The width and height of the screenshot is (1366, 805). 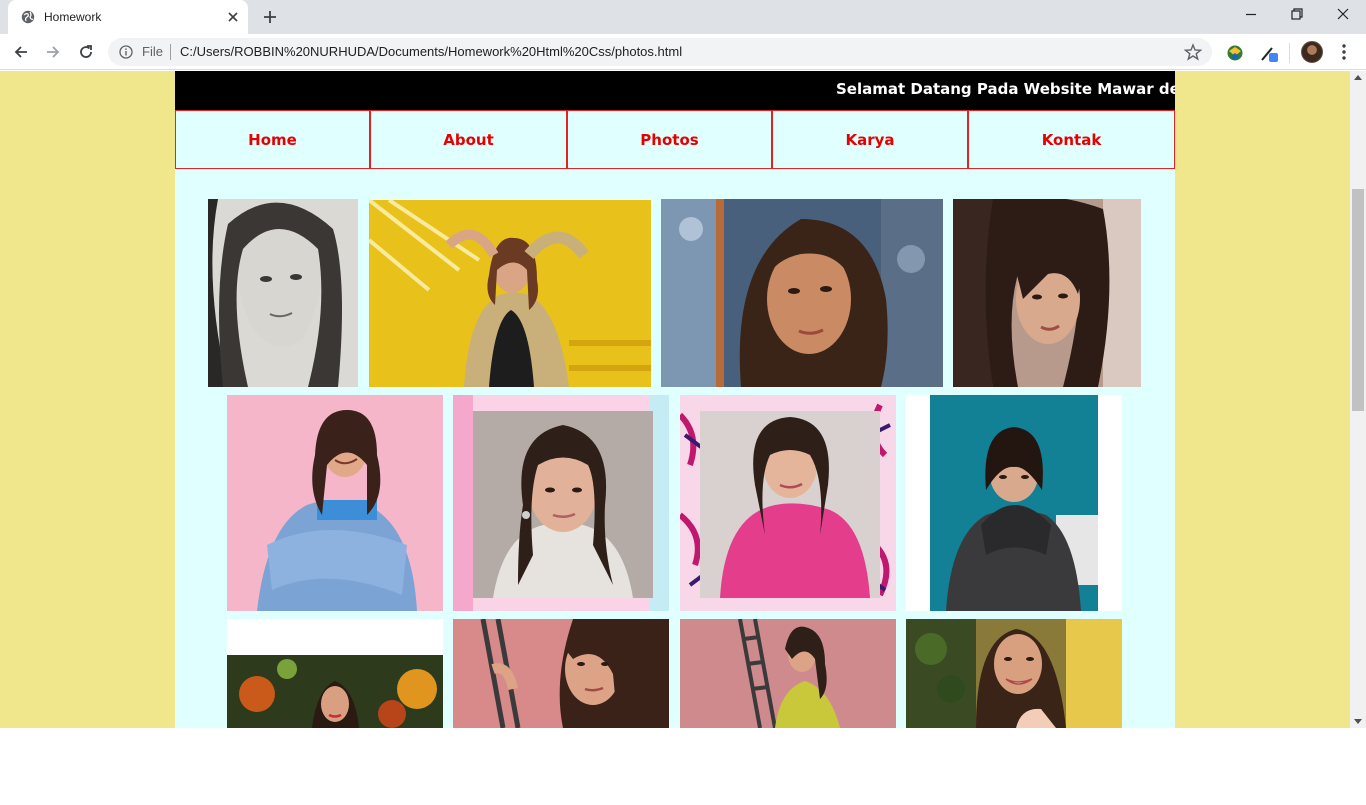 I want to click on omnibox-divider, so click(x=170, y=52).